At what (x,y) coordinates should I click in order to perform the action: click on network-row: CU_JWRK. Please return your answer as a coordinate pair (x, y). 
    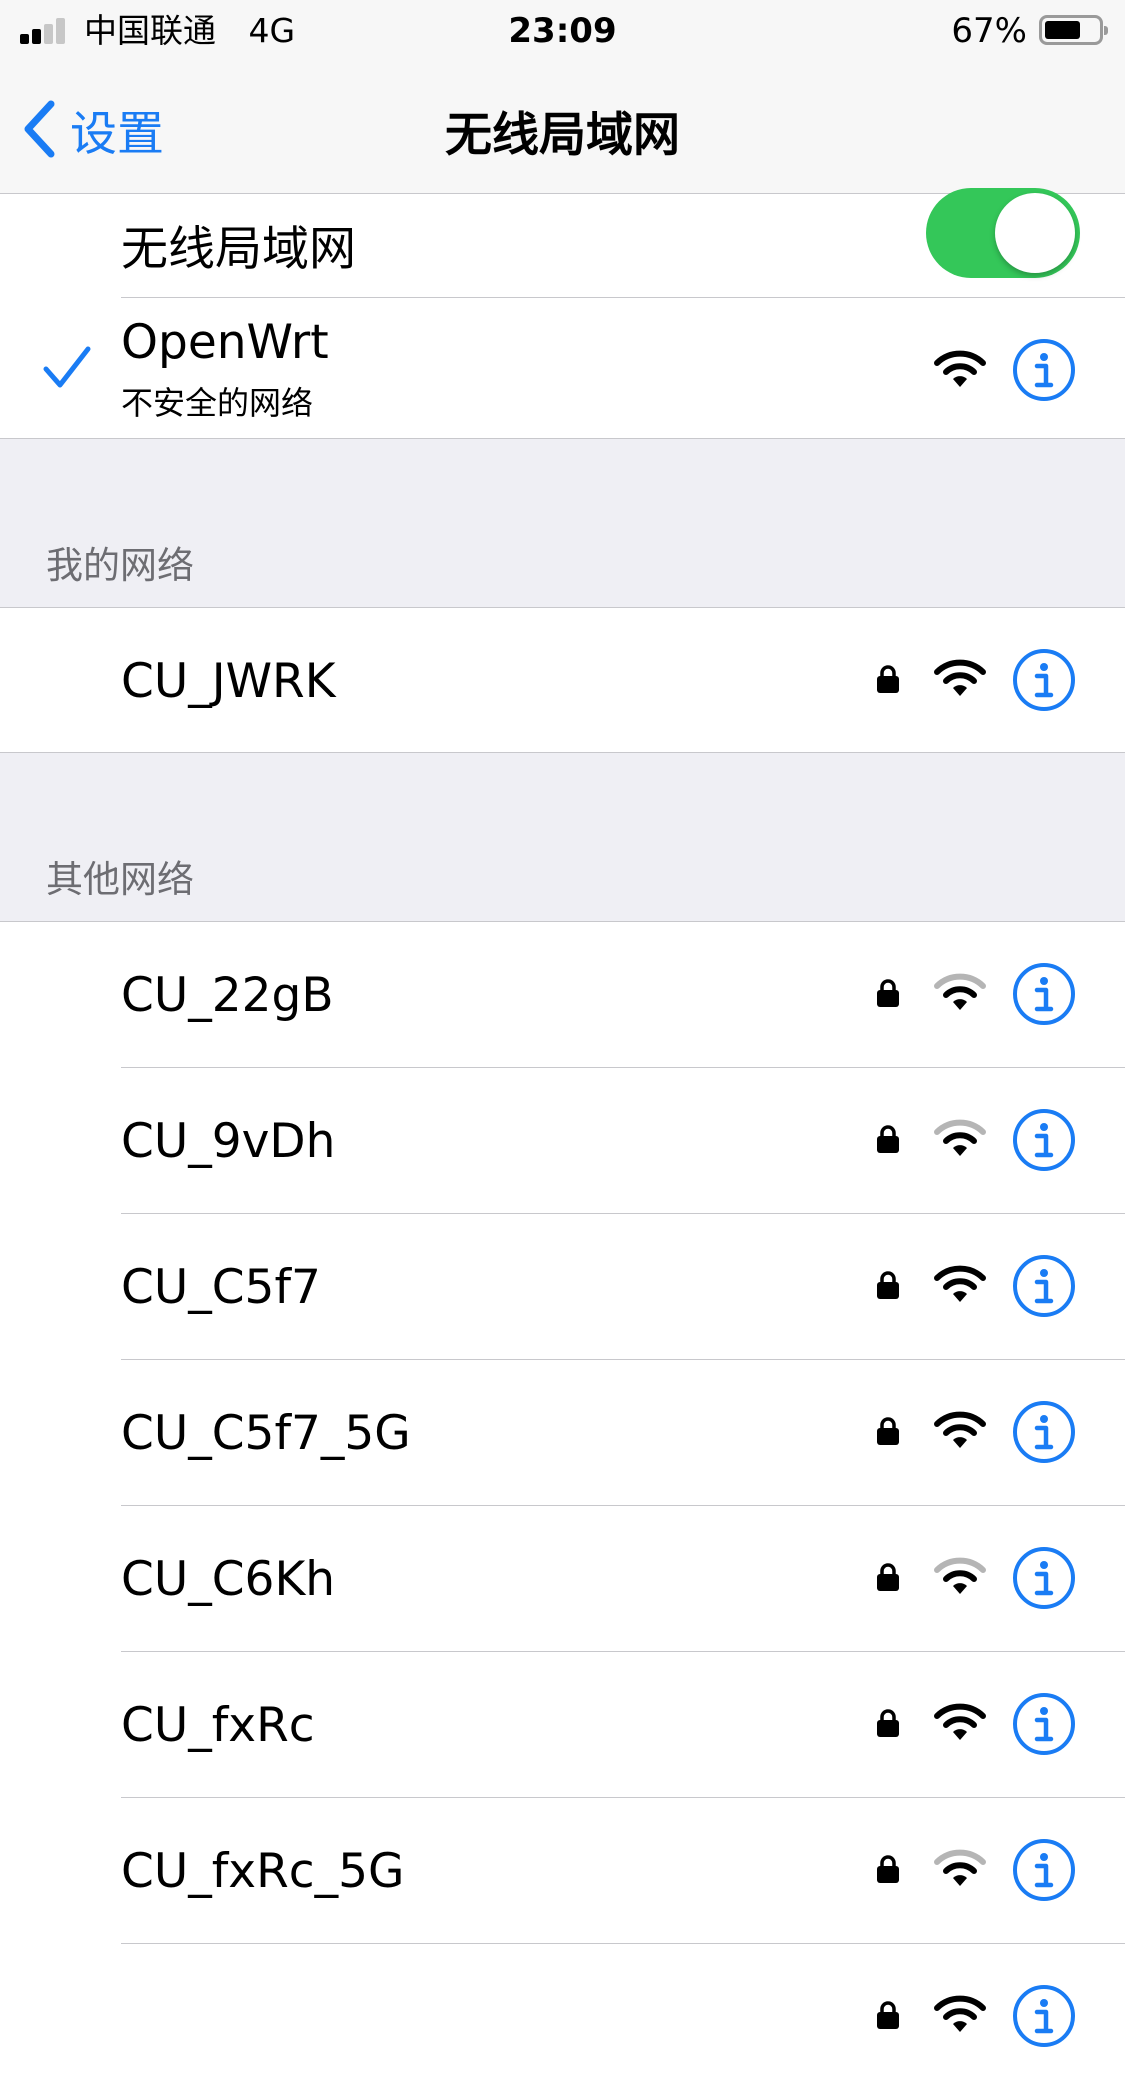
    Looking at the image, I should click on (562, 680).